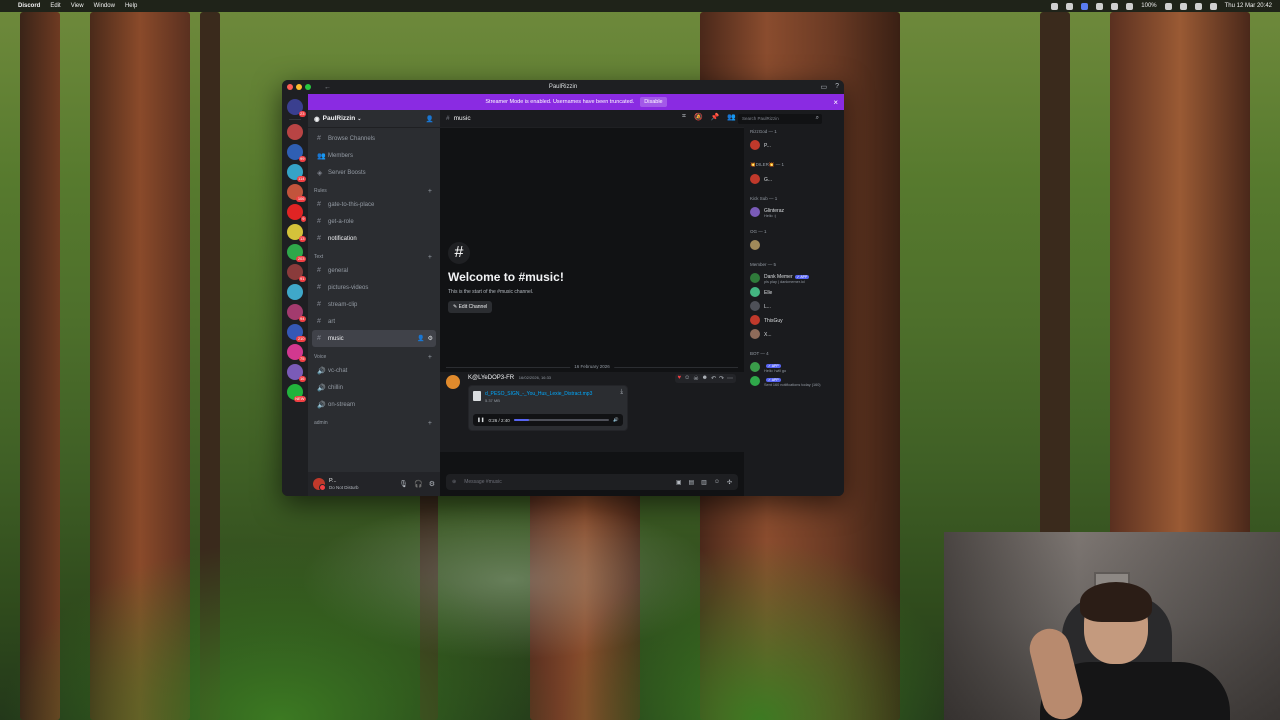 Image resolution: width=1280 pixels, height=720 pixels. What do you see at coordinates (432, 484) in the screenshot?
I see `settings-gear-icon: ⚙` at bounding box center [432, 484].